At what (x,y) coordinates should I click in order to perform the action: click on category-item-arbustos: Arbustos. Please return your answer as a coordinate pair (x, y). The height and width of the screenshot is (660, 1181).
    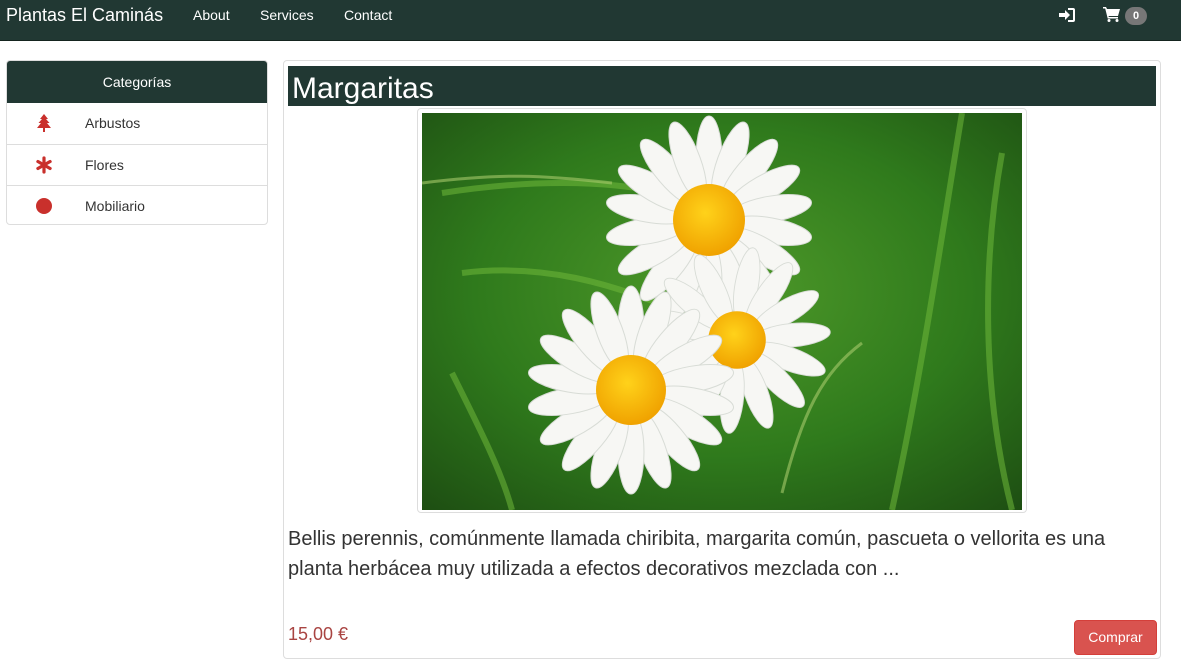
    Looking at the image, I should click on (137, 123).